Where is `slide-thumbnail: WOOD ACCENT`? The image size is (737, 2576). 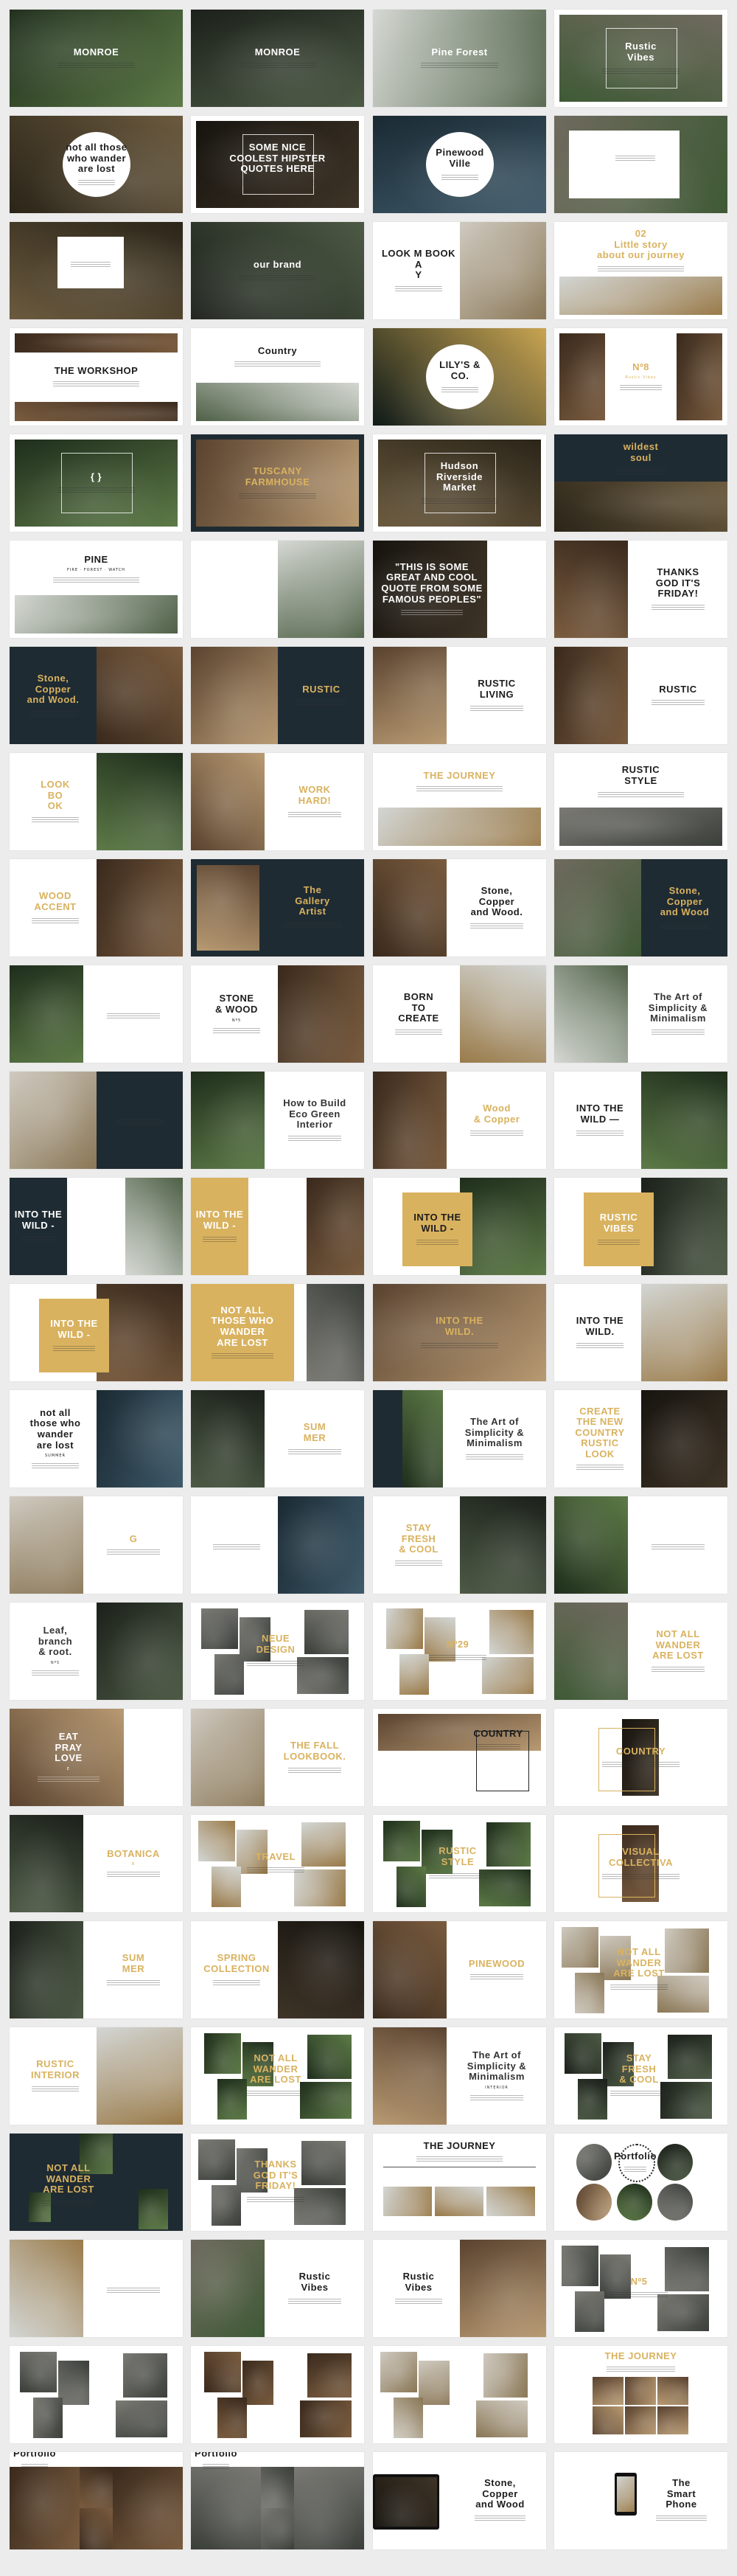
slide-thumbnail: WOOD ACCENT is located at coordinates (97, 908).